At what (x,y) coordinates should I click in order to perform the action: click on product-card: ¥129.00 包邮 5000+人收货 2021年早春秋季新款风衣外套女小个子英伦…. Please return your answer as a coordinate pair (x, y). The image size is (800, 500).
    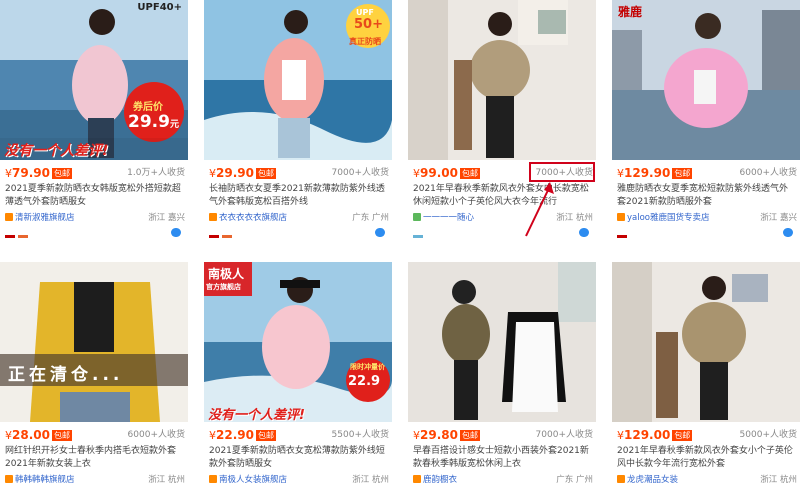
    Looking at the image, I should click on (706, 381).